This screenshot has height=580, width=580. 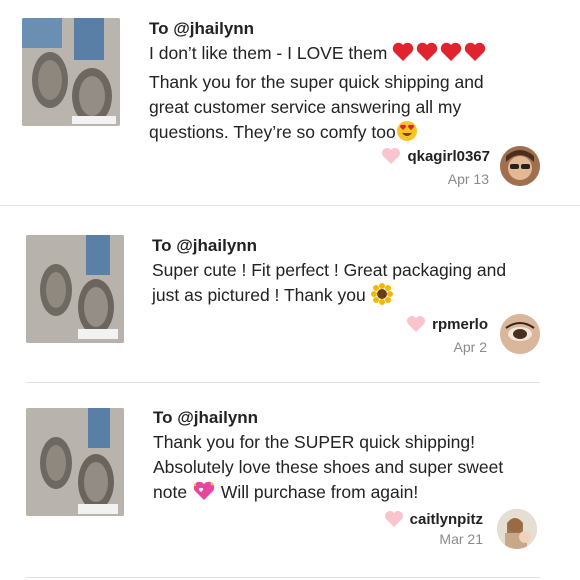 What do you see at coordinates (268, 53) in the screenshot?
I see `review-line: I don’t like them - I LOVE them` at bounding box center [268, 53].